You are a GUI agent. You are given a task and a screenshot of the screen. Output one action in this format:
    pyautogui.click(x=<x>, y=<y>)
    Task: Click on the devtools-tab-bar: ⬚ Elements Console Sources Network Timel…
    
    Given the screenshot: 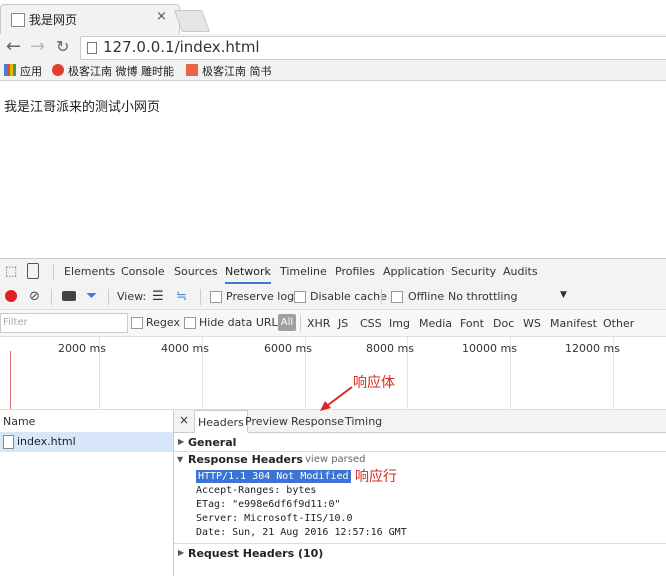 What is the action you would take?
    pyautogui.click(x=333, y=272)
    